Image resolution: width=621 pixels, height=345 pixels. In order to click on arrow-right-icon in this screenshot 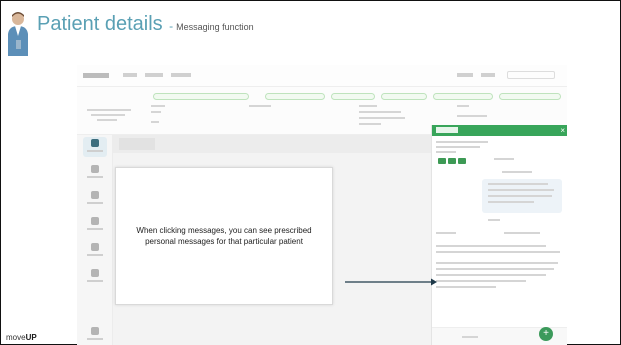, I will do `click(391, 282)`.